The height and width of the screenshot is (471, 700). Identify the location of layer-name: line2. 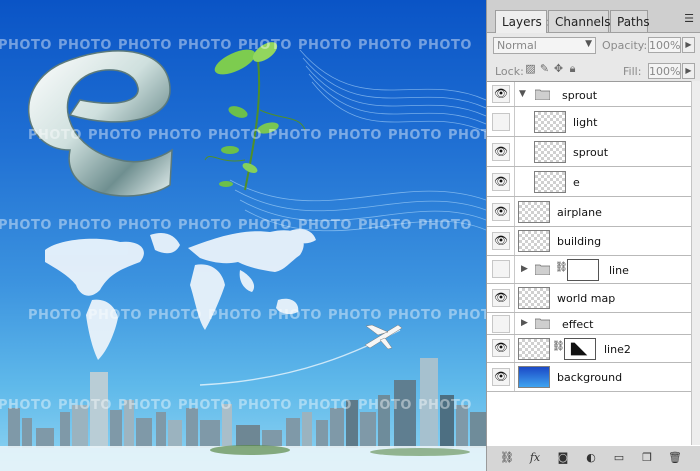
(617, 349).